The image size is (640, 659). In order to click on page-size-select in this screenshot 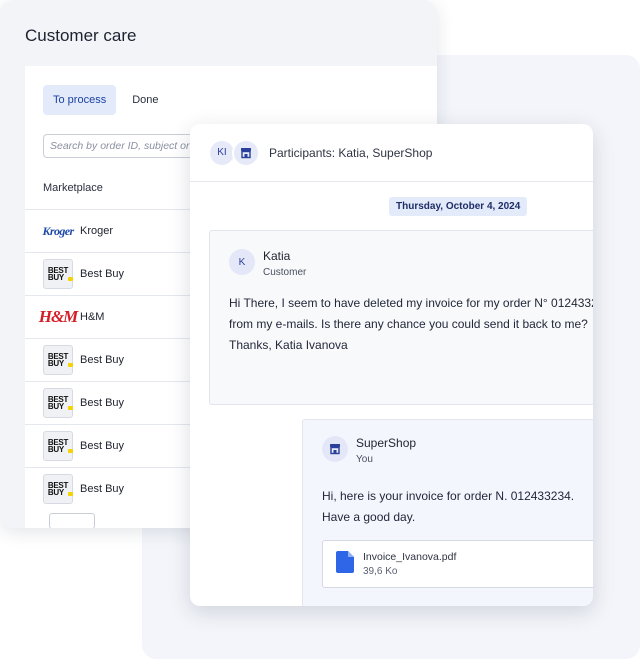, I will do `click(72, 520)`.